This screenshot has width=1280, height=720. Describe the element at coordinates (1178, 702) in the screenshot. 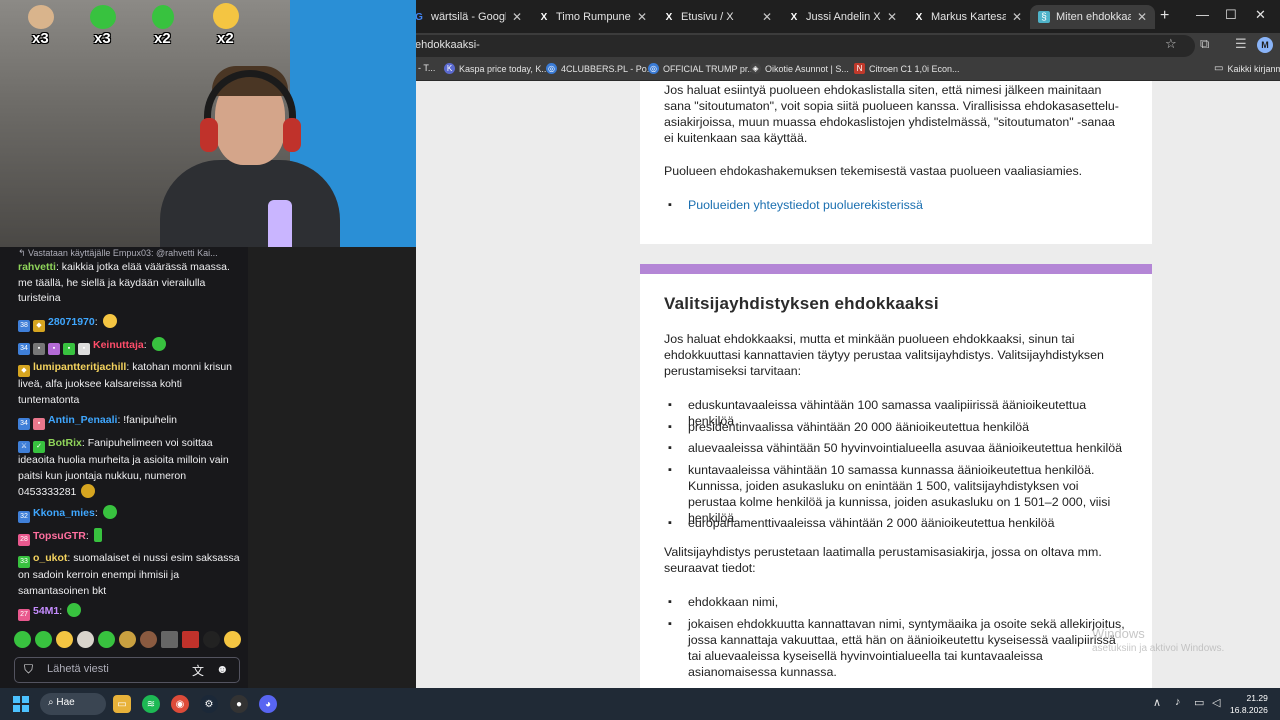

I see `microphone-icon: ♪` at that location.